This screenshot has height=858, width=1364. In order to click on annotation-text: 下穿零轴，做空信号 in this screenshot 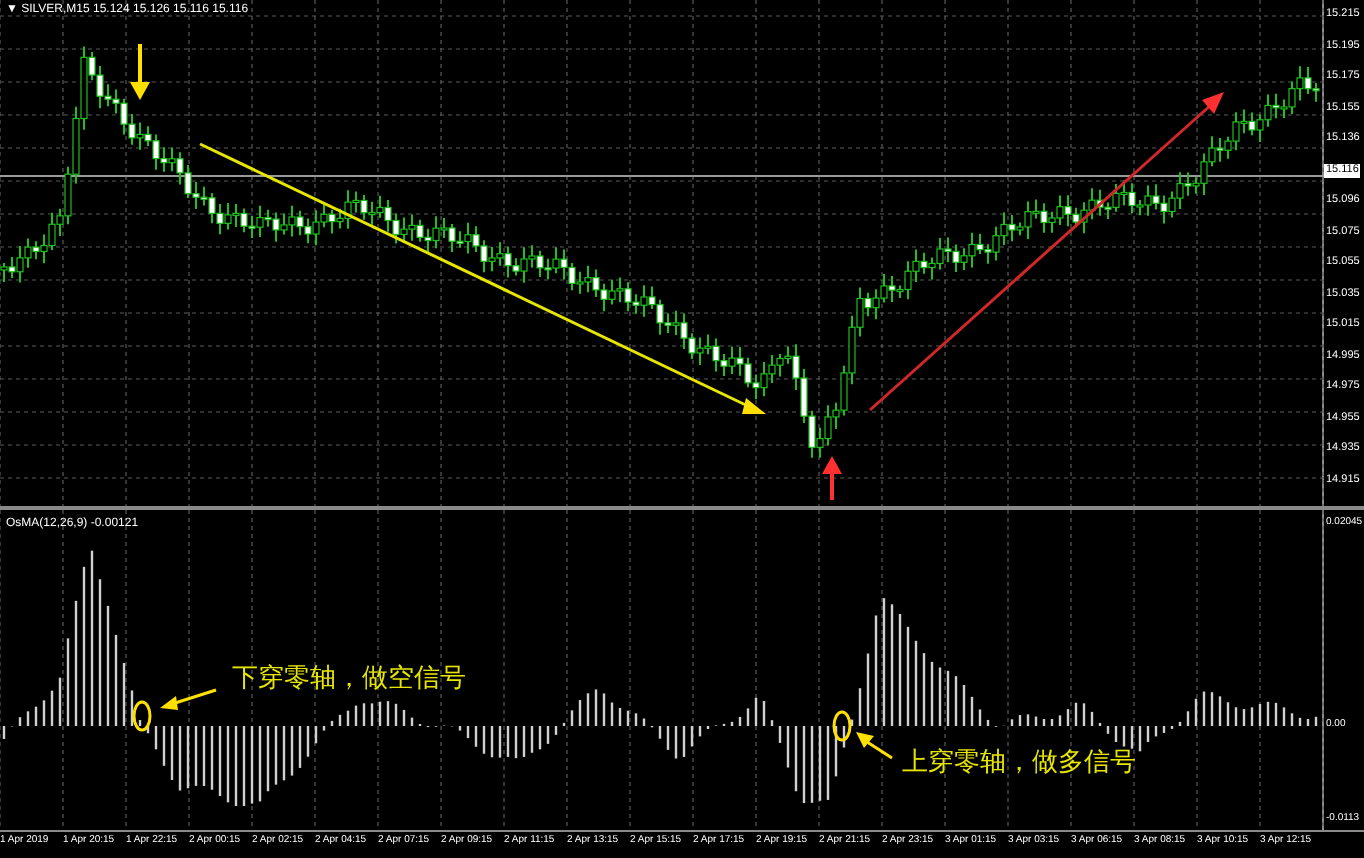, I will do `click(349, 678)`.